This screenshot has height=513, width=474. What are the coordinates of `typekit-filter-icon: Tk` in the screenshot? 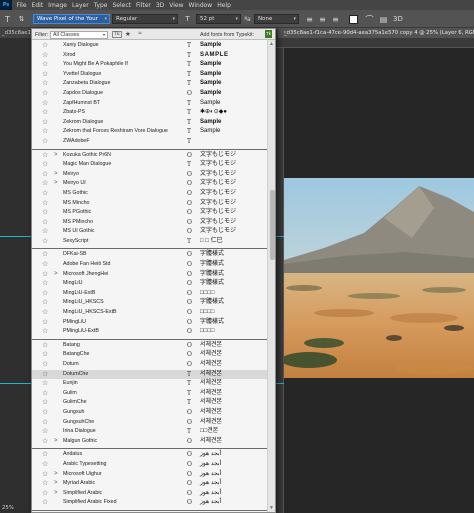 It's located at (117, 34).